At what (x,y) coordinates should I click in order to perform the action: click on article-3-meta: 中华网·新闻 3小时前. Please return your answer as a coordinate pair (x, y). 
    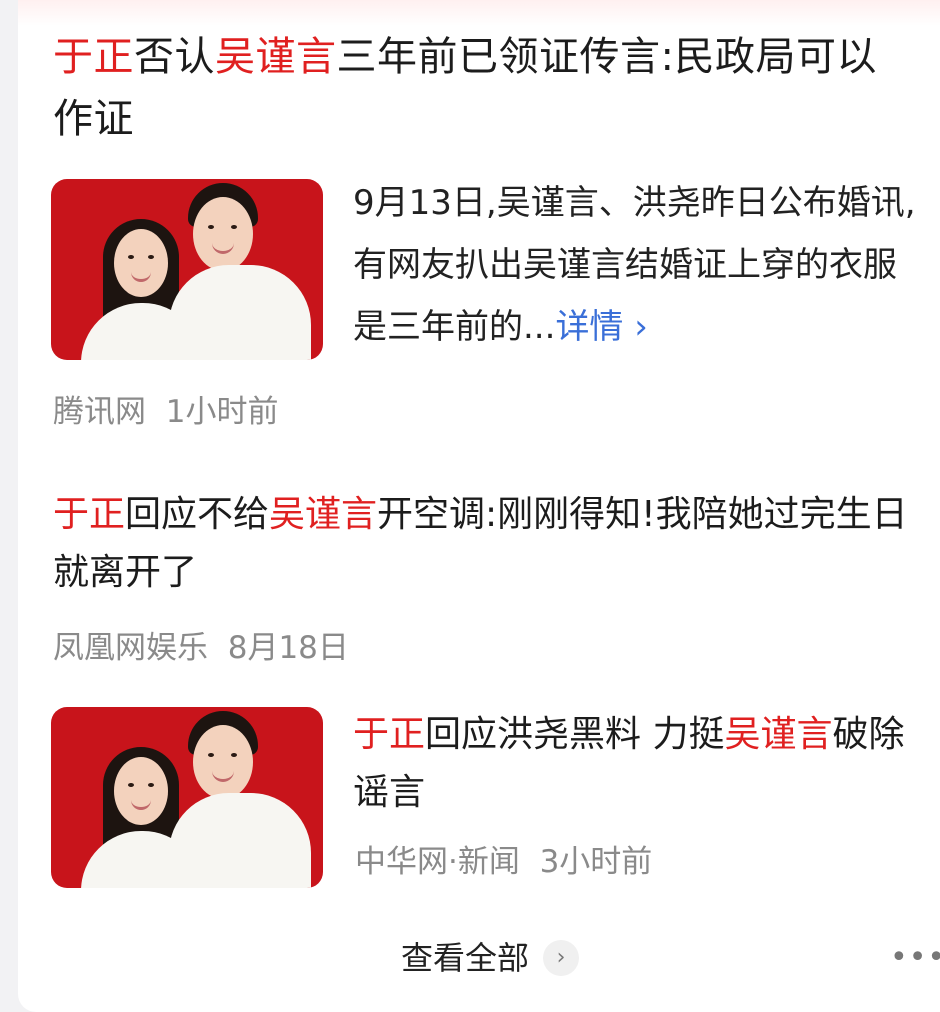
    Looking at the image, I should click on (503, 862).